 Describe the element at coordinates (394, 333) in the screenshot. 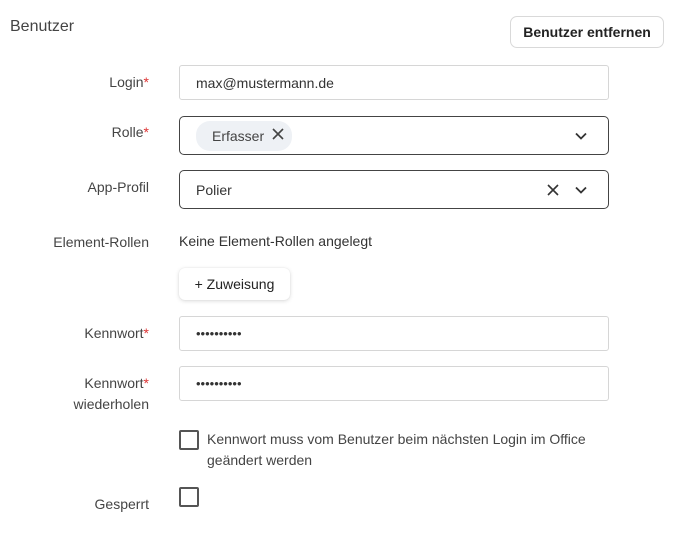

I see `password-field: ••••••••••` at that location.